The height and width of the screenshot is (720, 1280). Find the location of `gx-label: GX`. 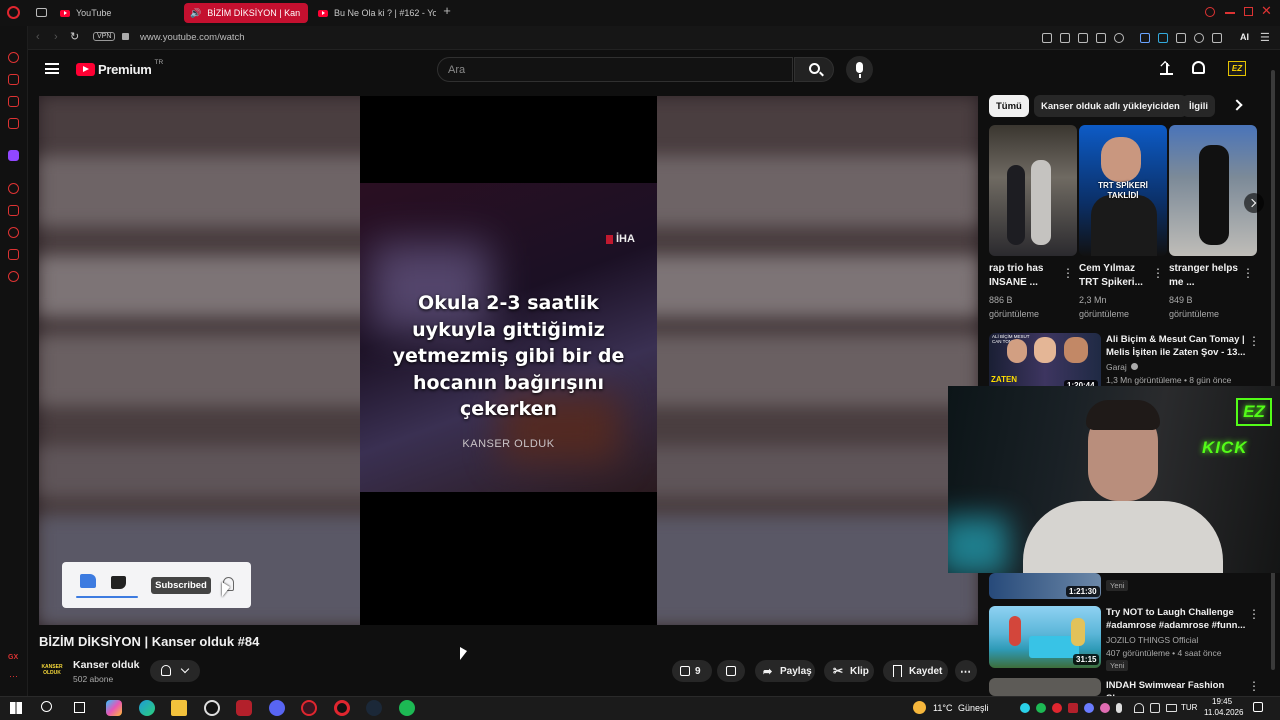

gx-label: GX is located at coordinates (13, 657).